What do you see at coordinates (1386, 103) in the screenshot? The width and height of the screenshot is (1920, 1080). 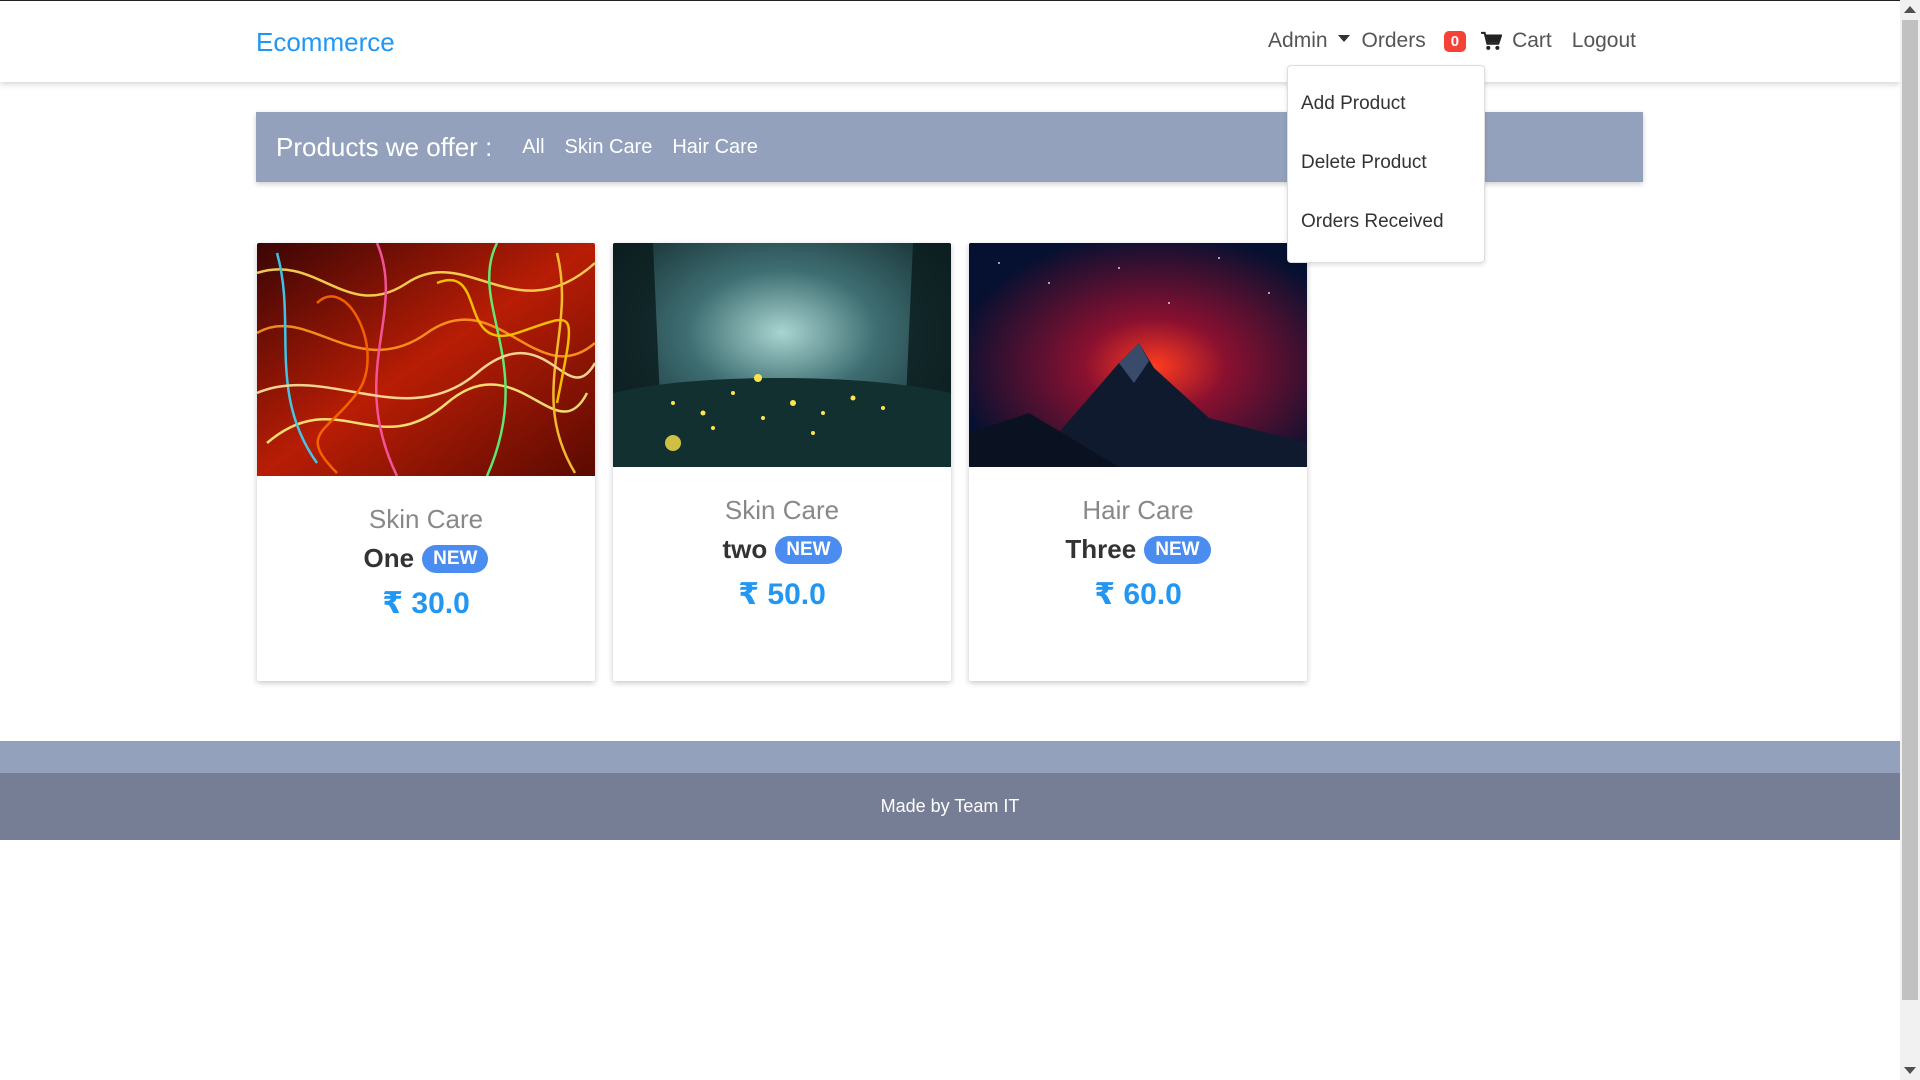 I see `add-product-item: Add Product` at bounding box center [1386, 103].